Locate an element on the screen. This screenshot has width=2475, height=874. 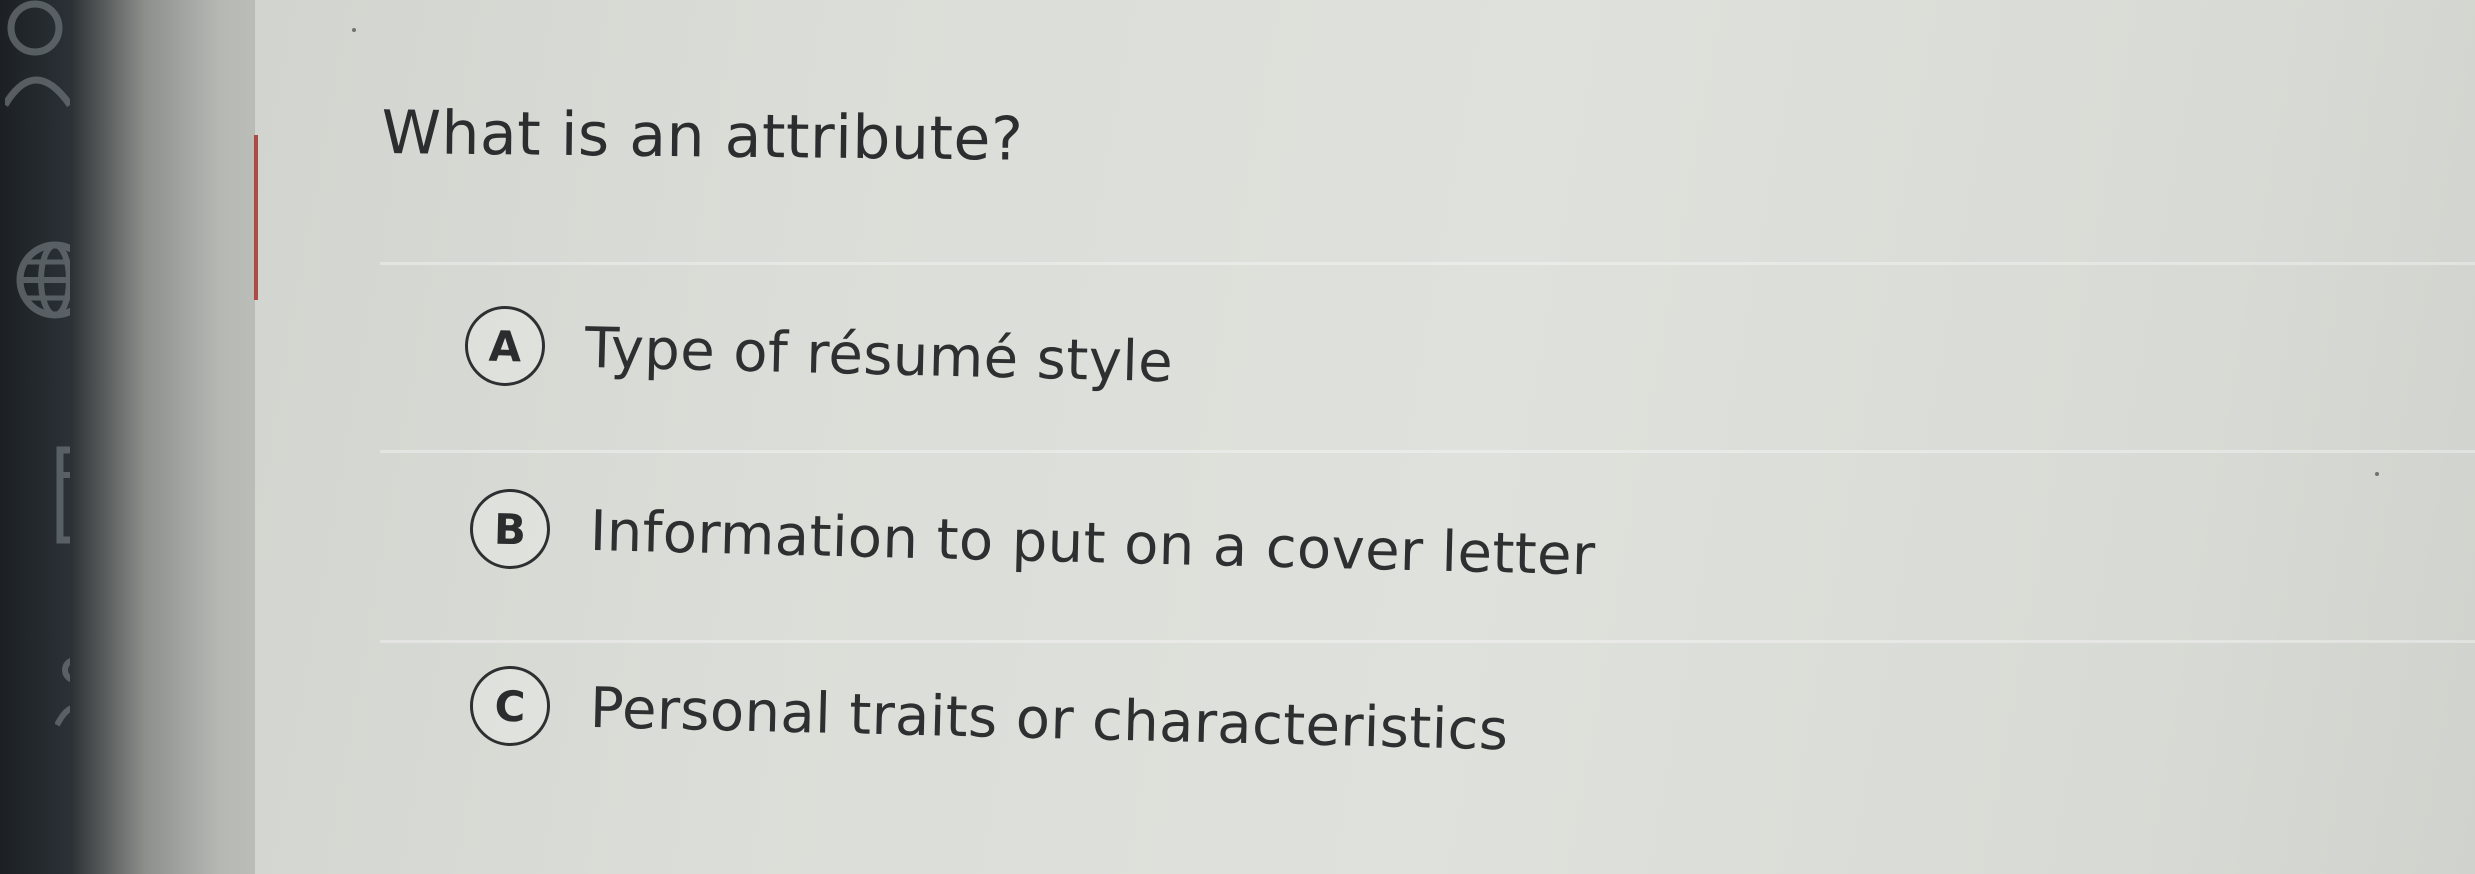
option-a-text: Type of résumé style is located at coordinates (879, 354).